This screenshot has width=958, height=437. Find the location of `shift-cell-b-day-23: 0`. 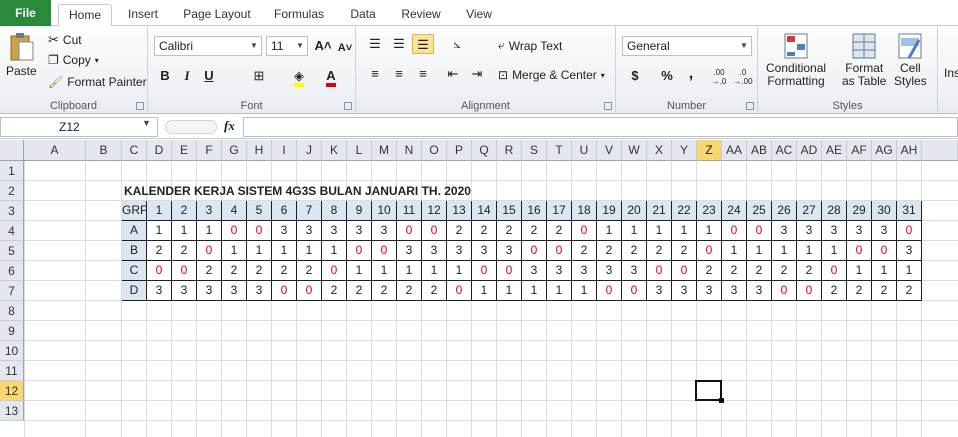

shift-cell-b-day-23: 0 is located at coordinates (709, 251).